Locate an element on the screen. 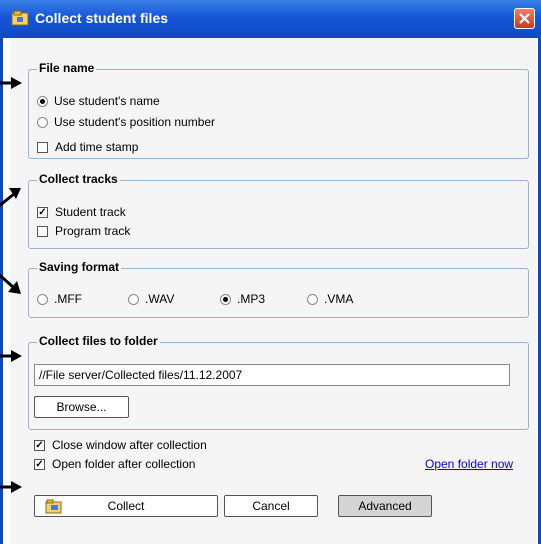  close-button is located at coordinates (524, 18).